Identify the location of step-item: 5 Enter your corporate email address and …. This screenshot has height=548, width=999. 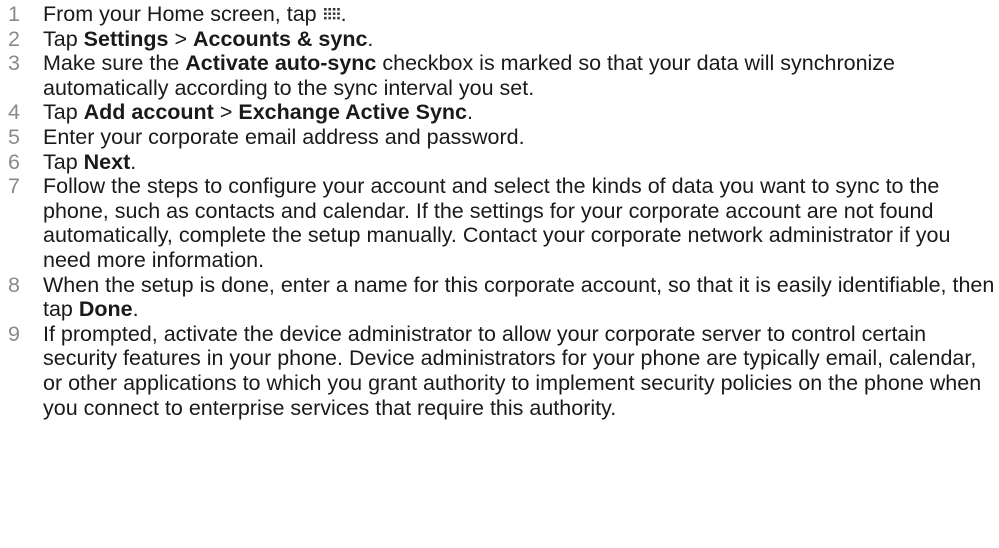
(499, 137).